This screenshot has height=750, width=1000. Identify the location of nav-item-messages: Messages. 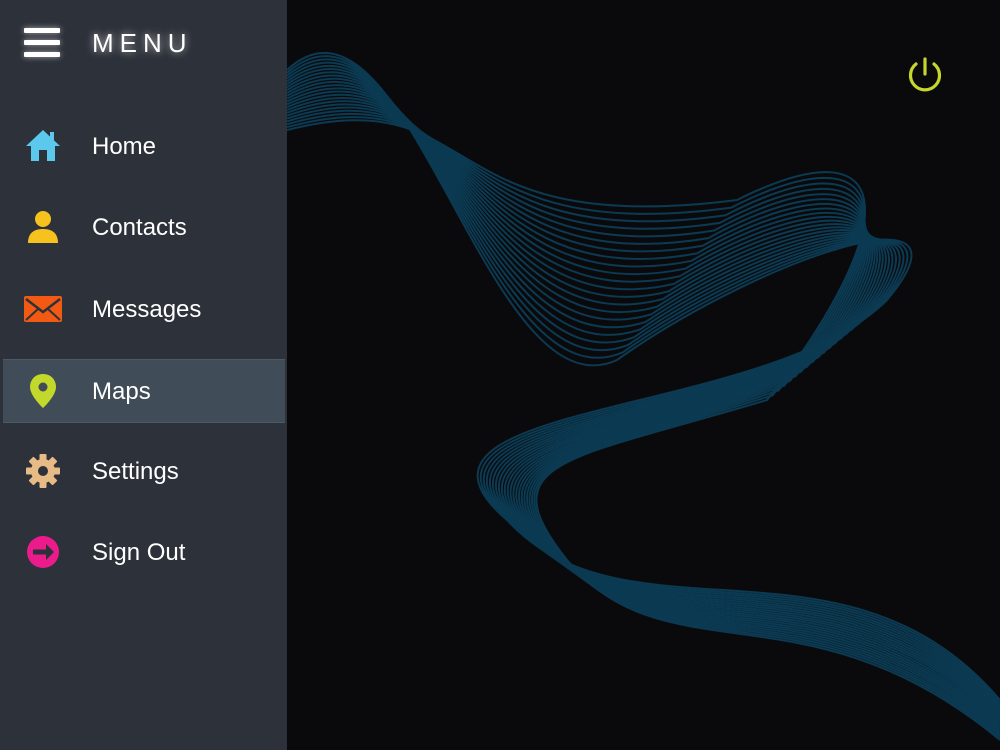
(144, 309).